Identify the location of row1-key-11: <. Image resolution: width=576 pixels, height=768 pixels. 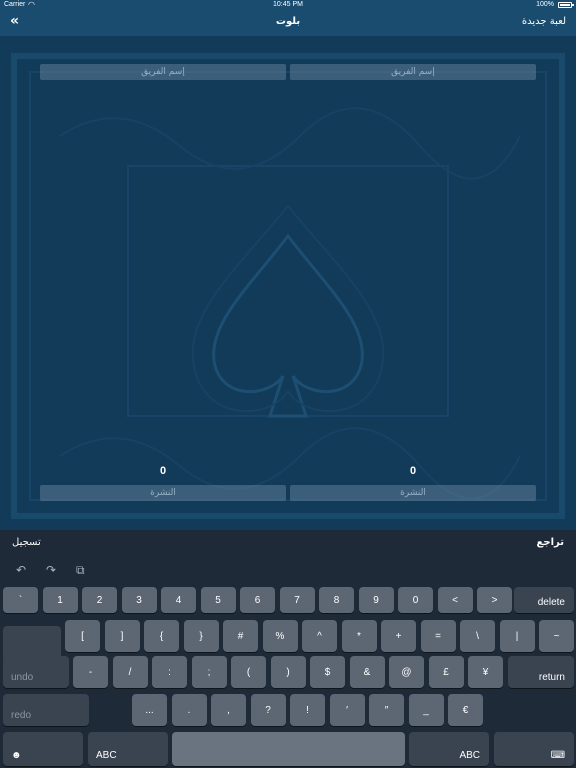
(455, 600).